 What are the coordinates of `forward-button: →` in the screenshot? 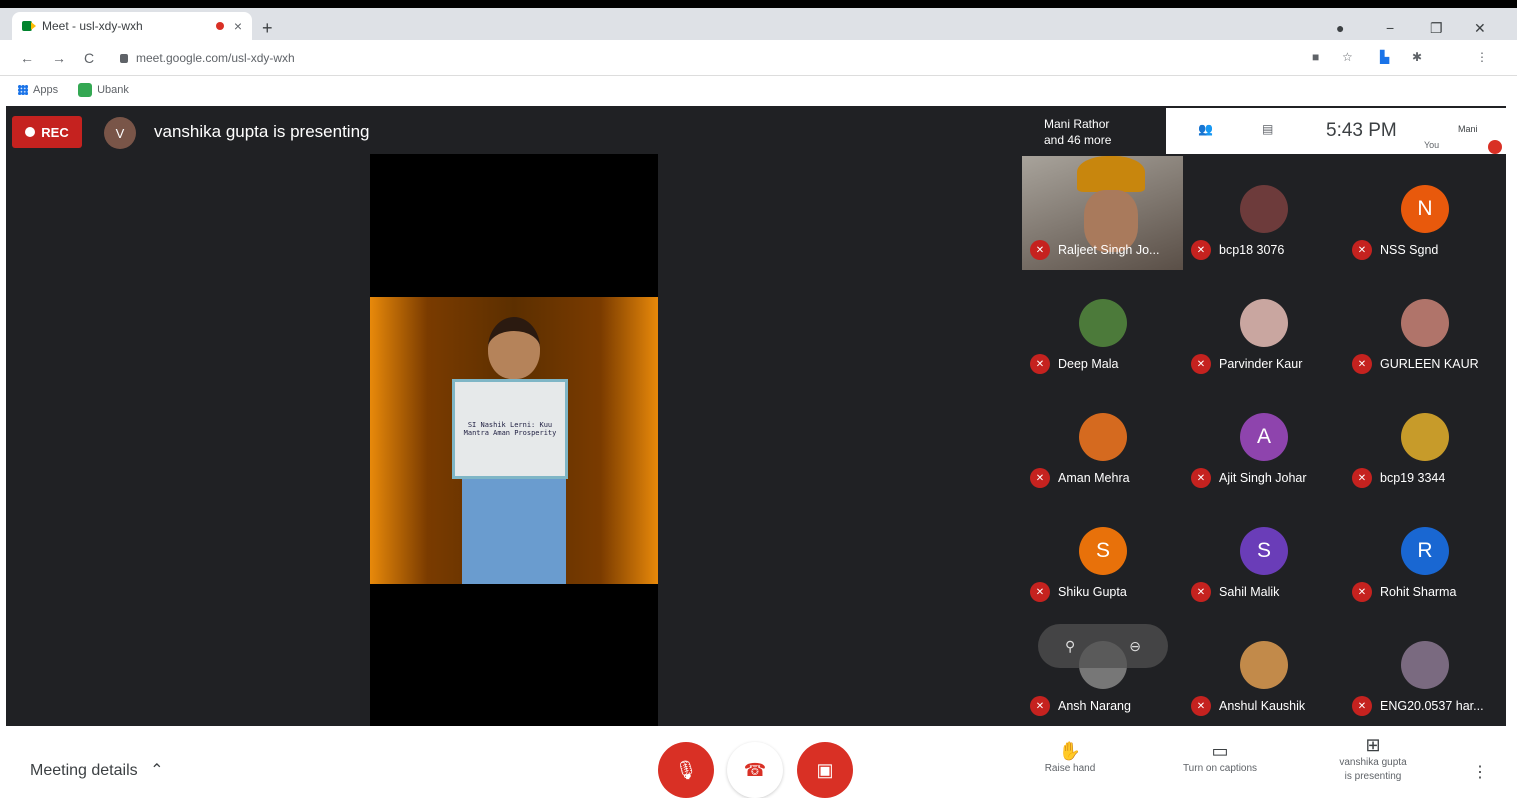 It's located at (59, 58).